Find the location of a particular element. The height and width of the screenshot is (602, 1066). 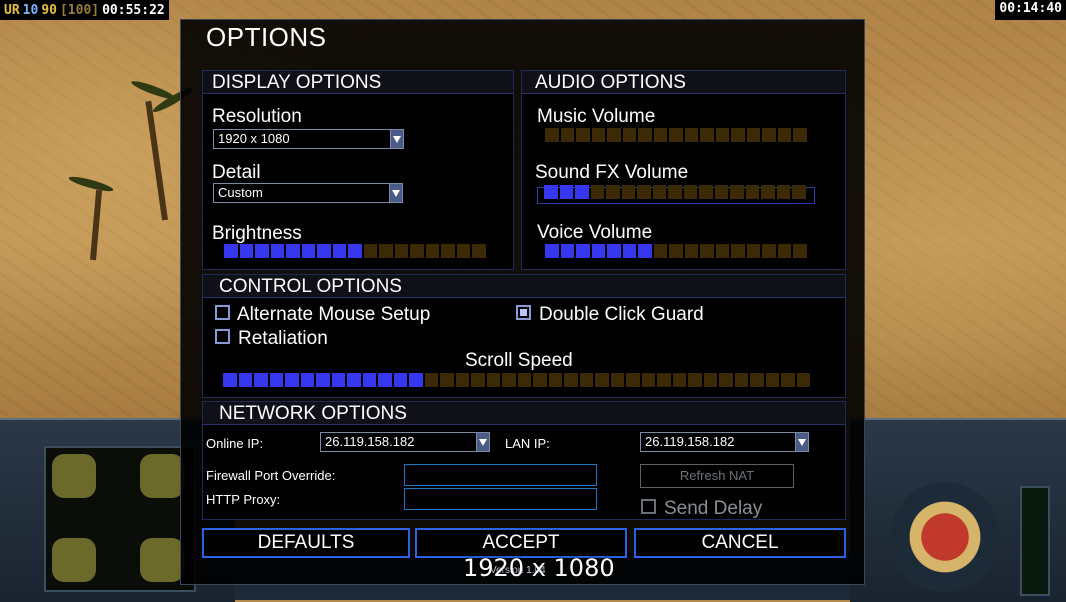

cancel-button: CANCEL is located at coordinates (740, 543).